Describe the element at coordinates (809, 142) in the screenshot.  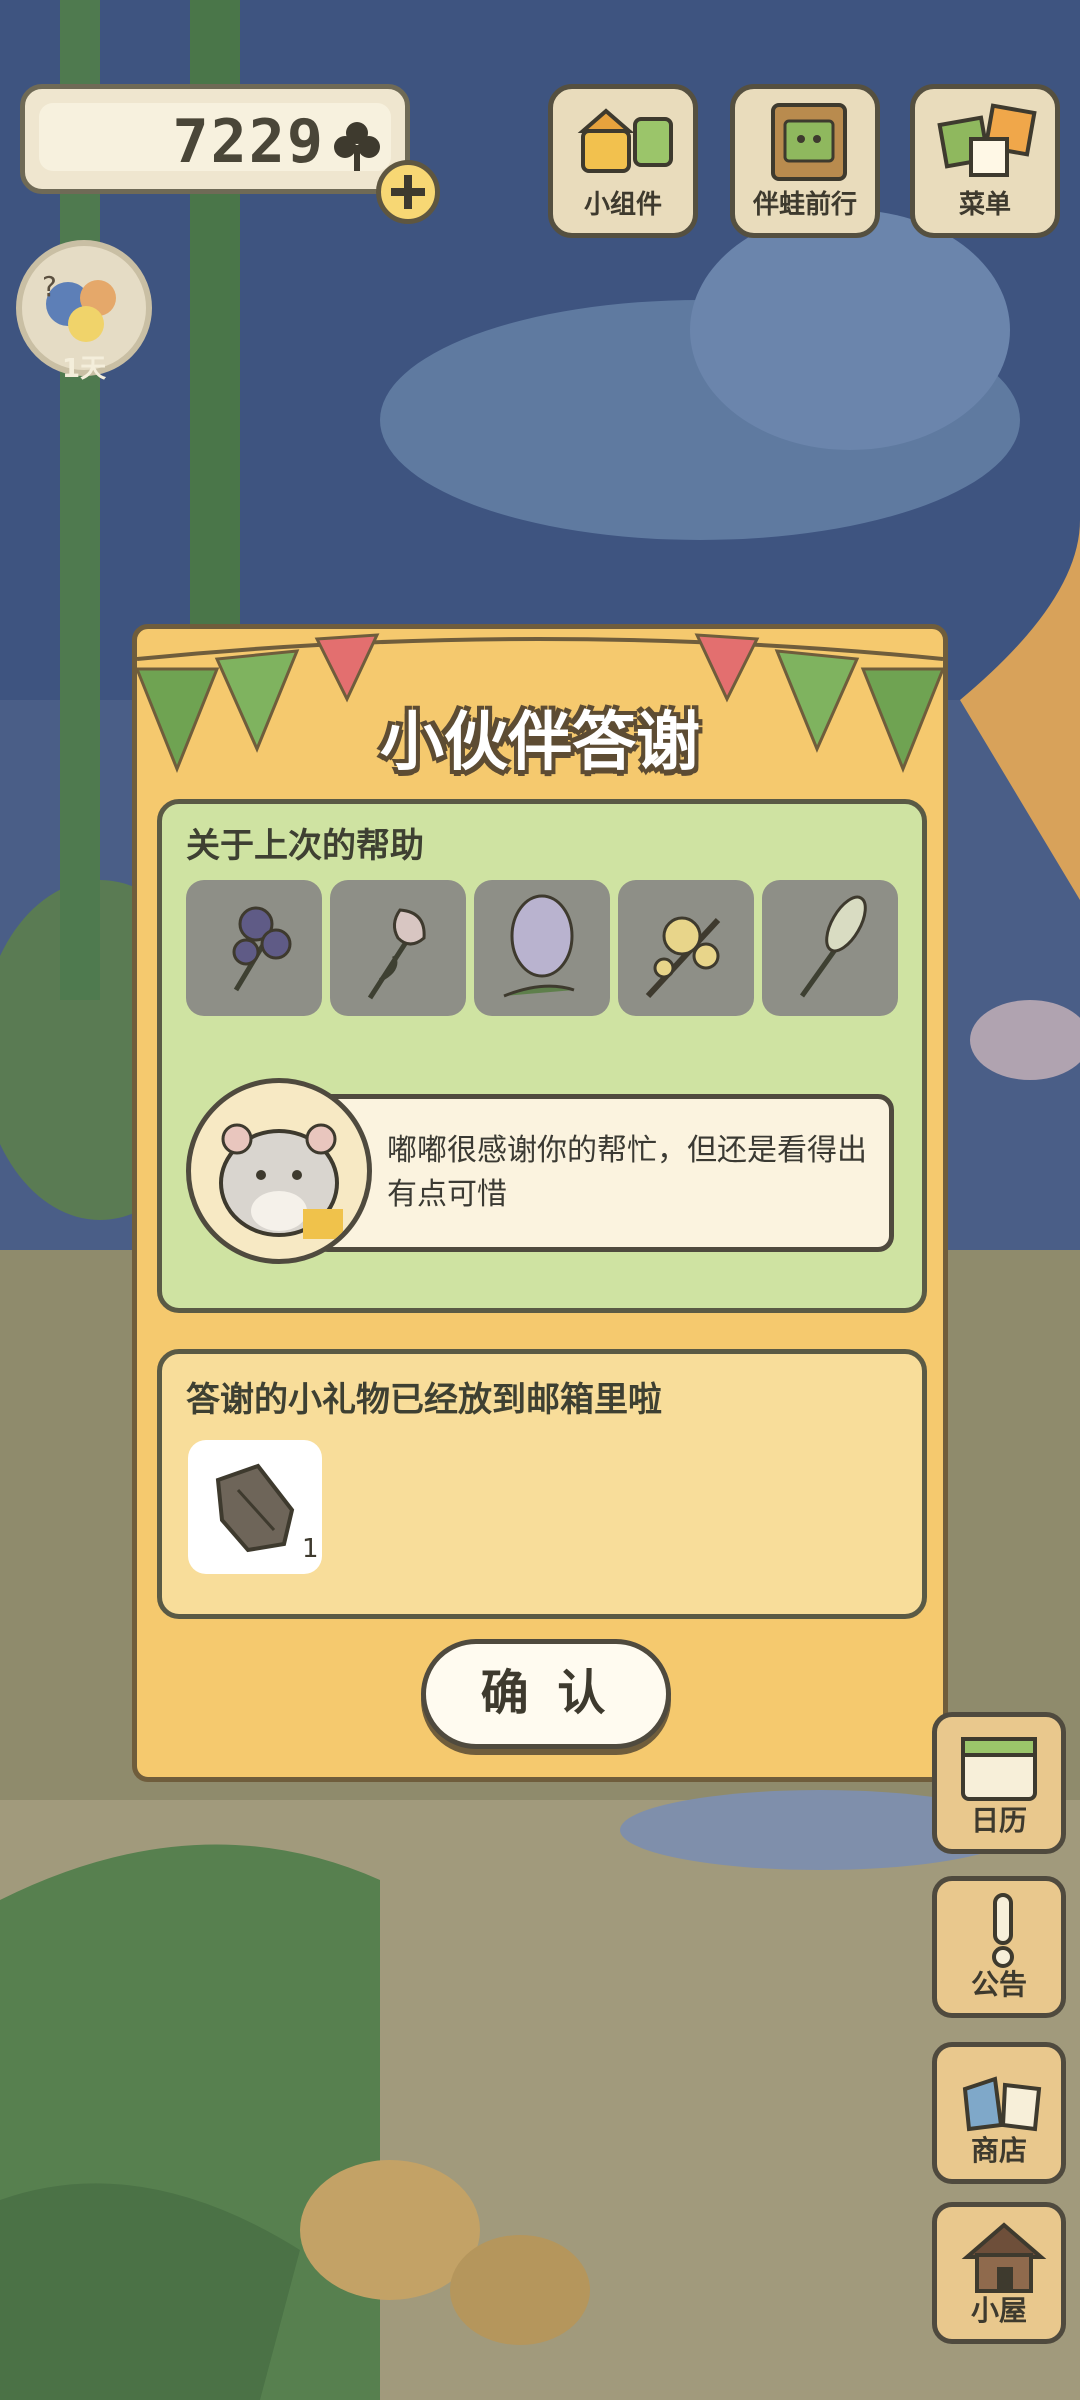
I see `journey-book-icon` at that location.